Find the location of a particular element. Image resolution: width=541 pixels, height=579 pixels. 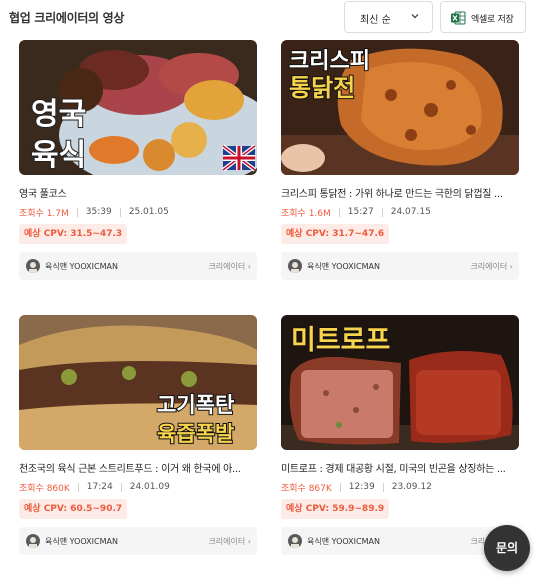

video-stats: 조회수 1.6M 15:27 24.07.15 is located at coordinates (356, 212).